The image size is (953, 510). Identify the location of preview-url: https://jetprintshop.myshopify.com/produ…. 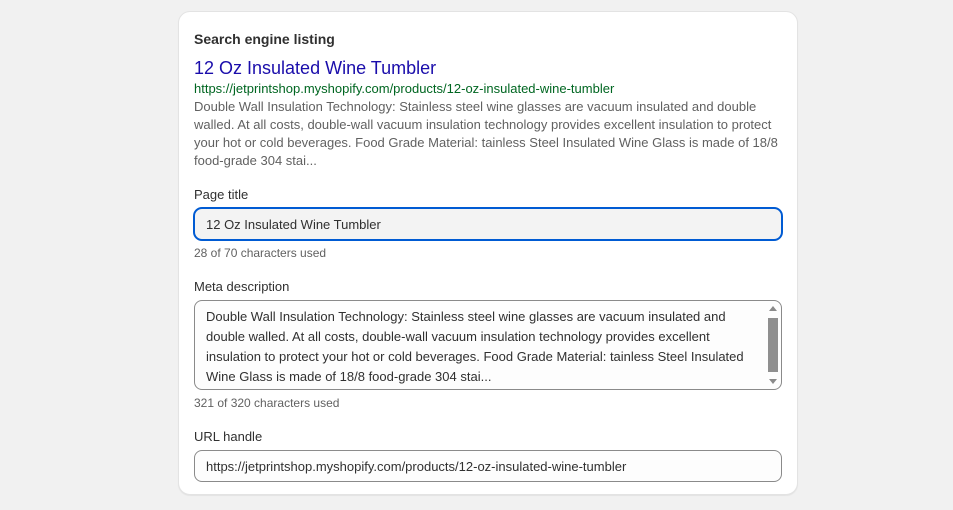
(404, 88).